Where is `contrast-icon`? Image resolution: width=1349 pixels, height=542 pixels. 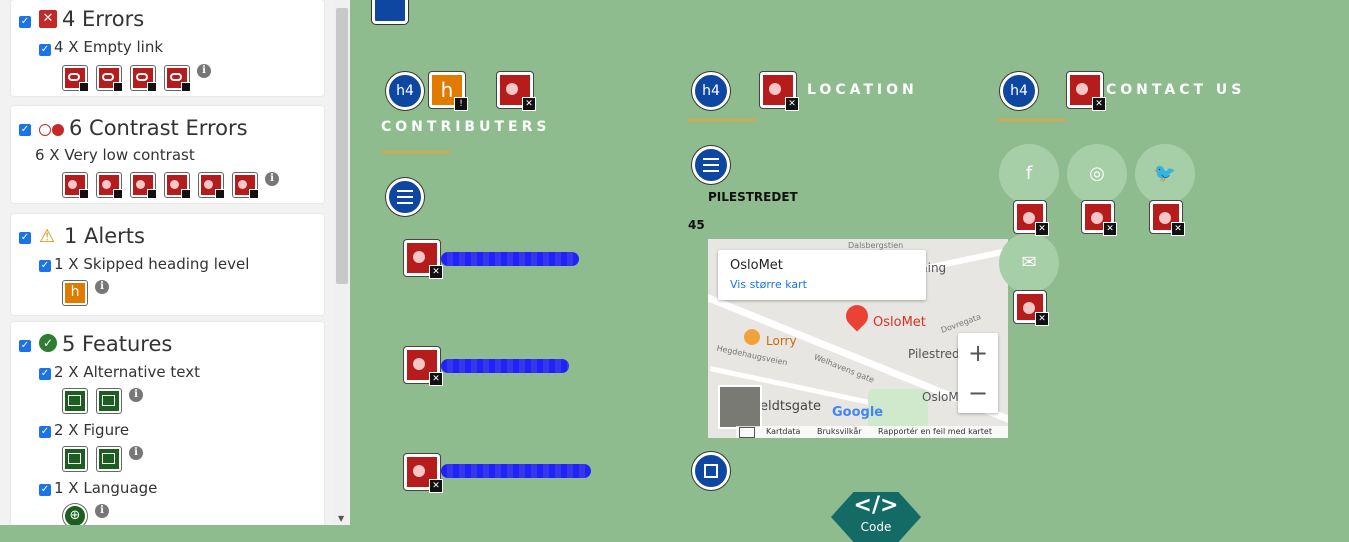
contrast-icon is located at coordinates (52, 130).